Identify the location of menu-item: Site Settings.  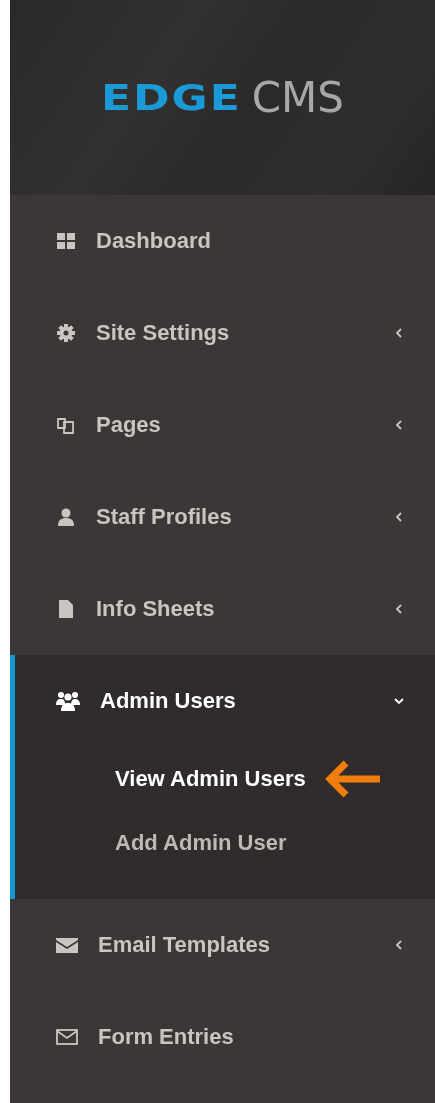
(222, 333).